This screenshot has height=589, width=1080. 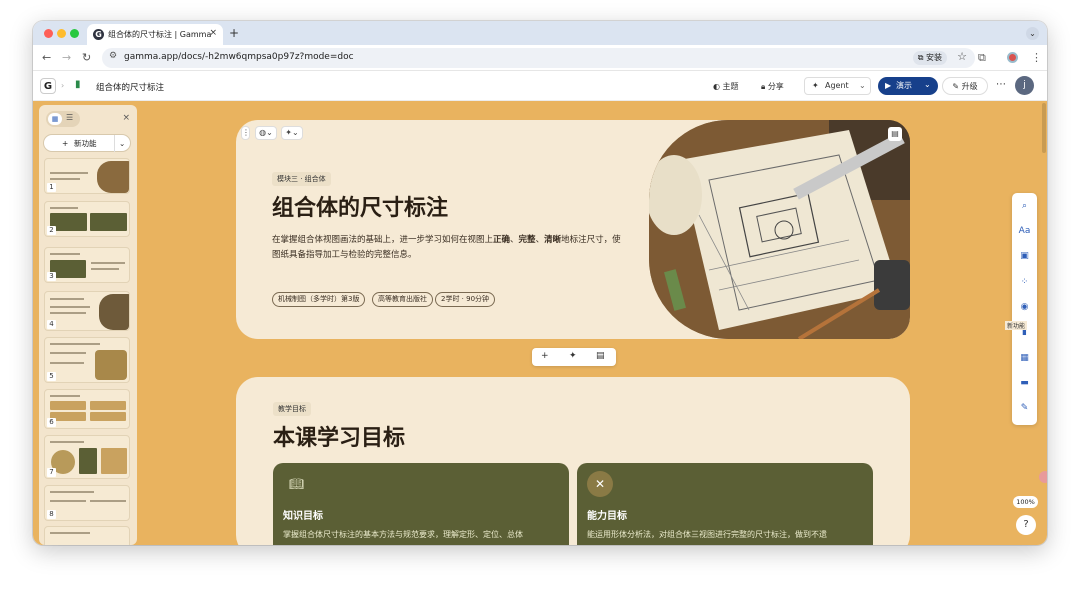 I want to click on desc-bold: 清晰, so click(x=553, y=240).